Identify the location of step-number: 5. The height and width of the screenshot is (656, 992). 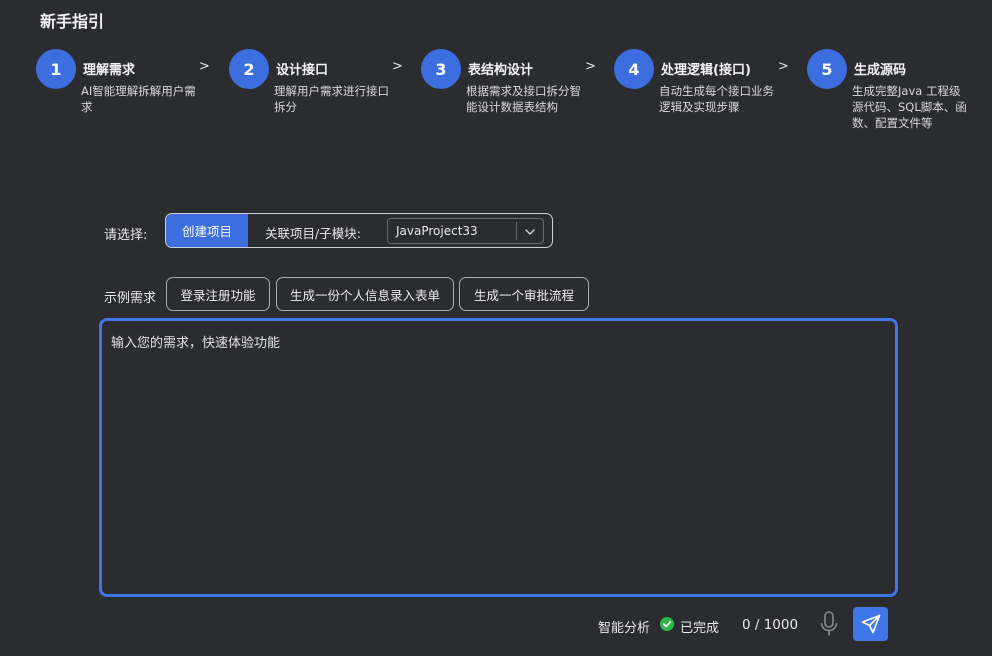
(827, 69).